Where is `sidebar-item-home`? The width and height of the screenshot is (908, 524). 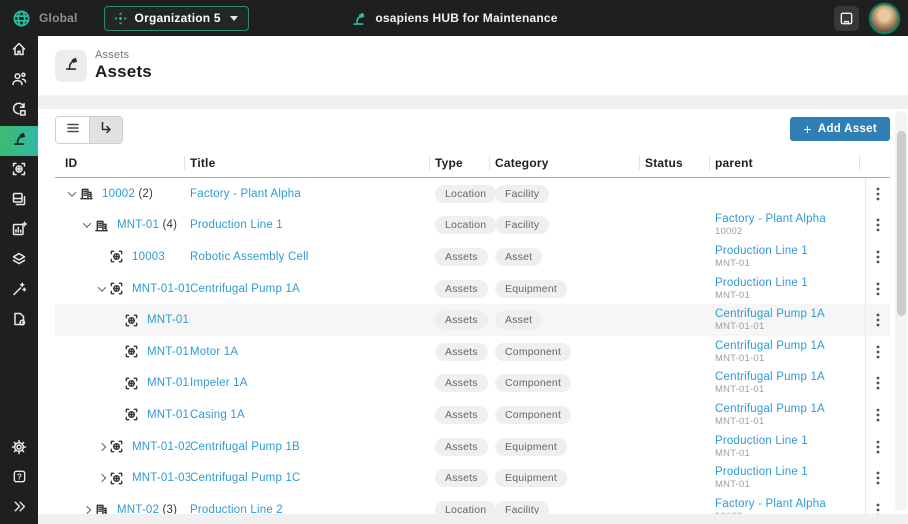
sidebar-item-home is located at coordinates (19, 51).